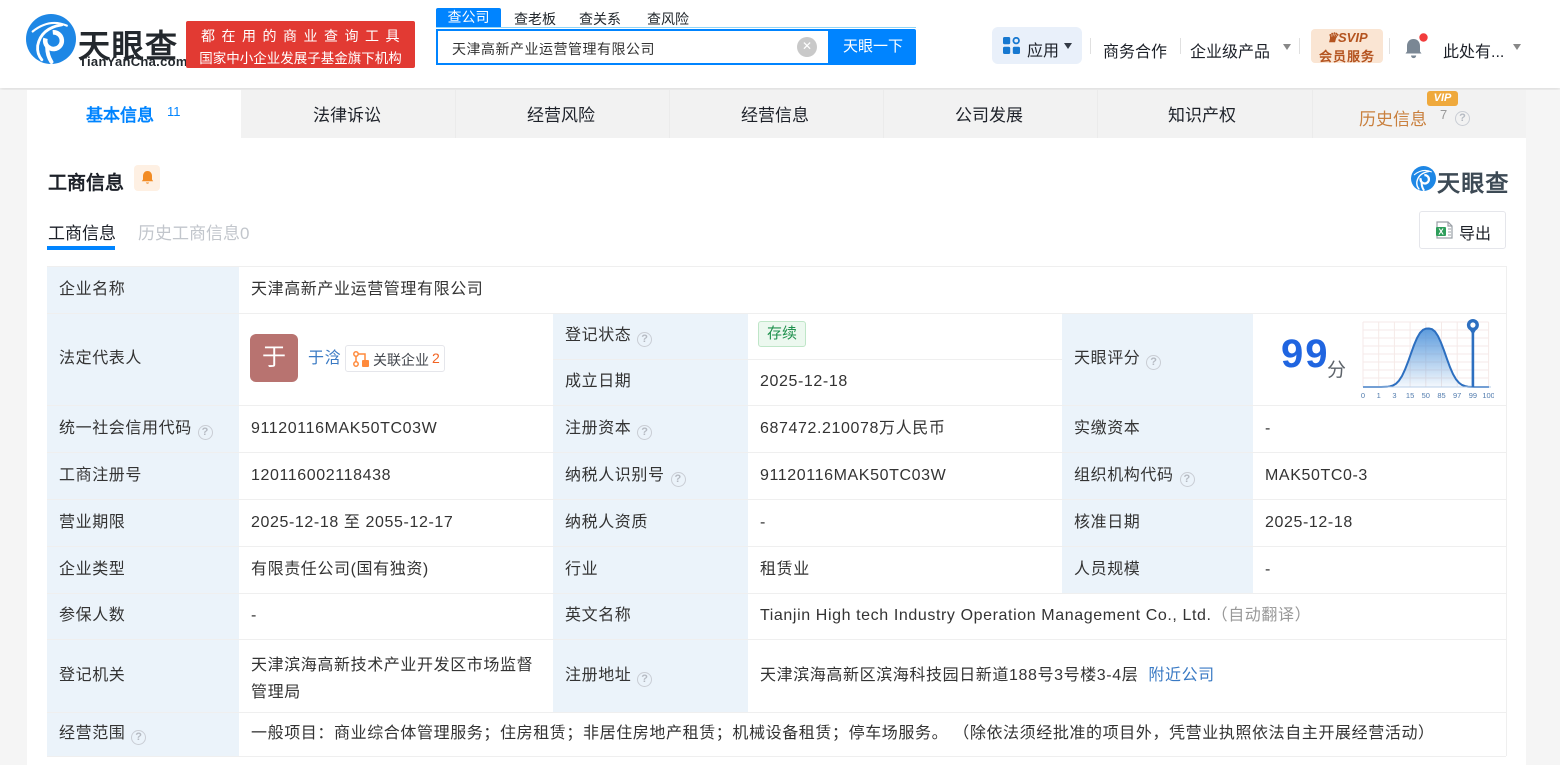 The height and width of the screenshot is (765, 1560). I want to click on svg-text: 0, so click(1363, 395).